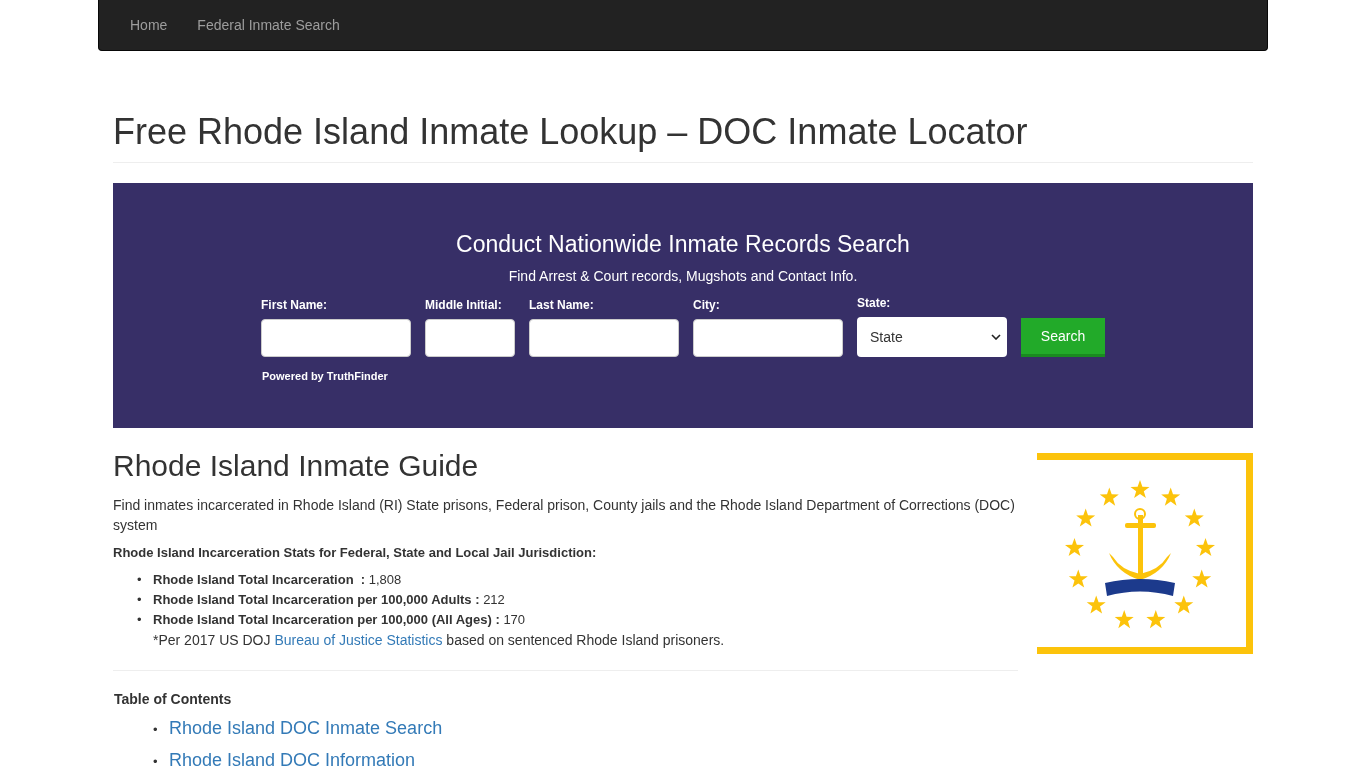  I want to click on intro-paragraph: Find inmates incarcerated in Rhode Island (RI) State prisons, Federal prison, County jails and the Rhode Island Department of Corrections (DOC) system, so click(564, 515).